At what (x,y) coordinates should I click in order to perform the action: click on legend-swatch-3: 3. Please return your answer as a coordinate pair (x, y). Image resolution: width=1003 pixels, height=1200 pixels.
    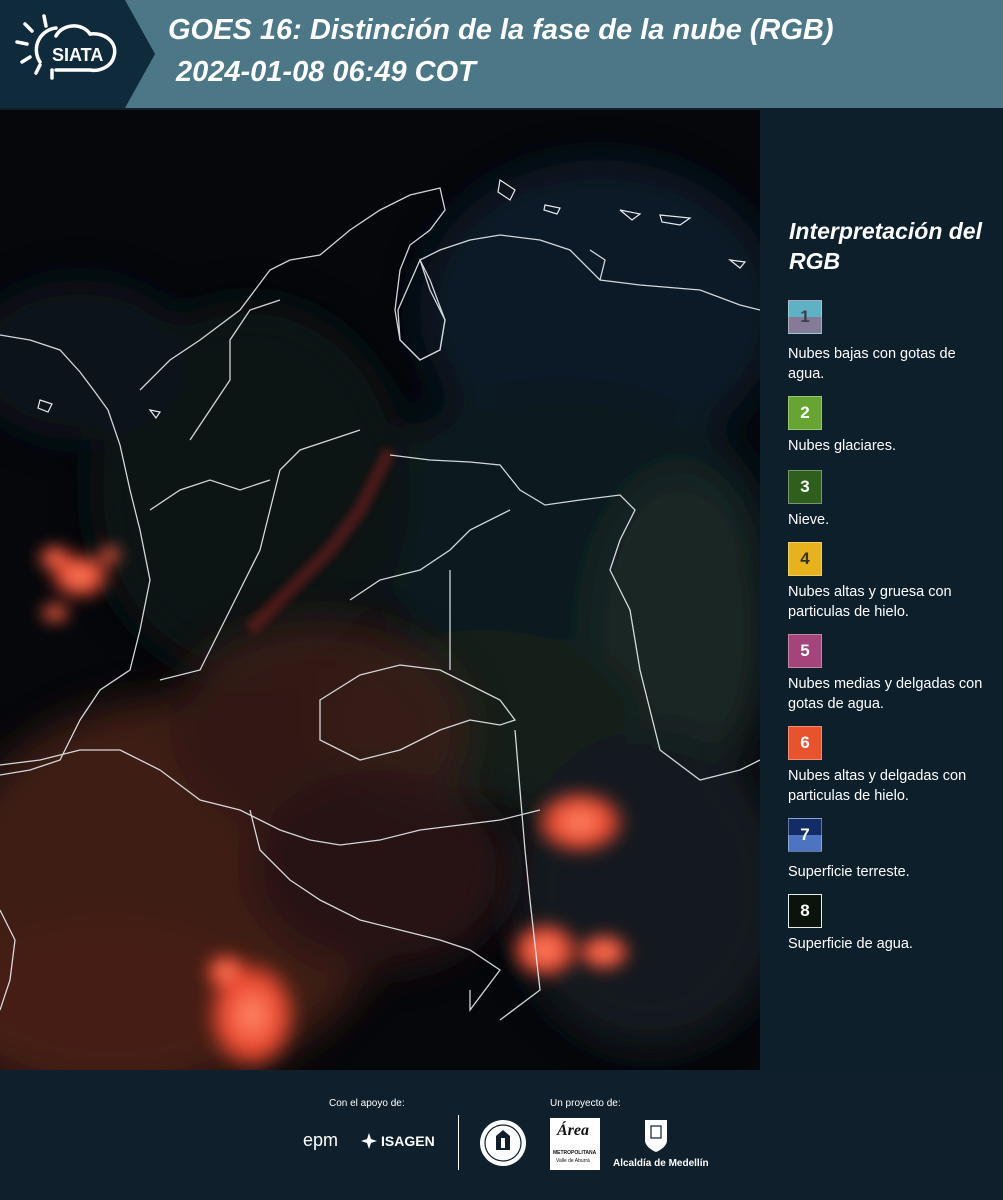
    Looking at the image, I should click on (805, 487).